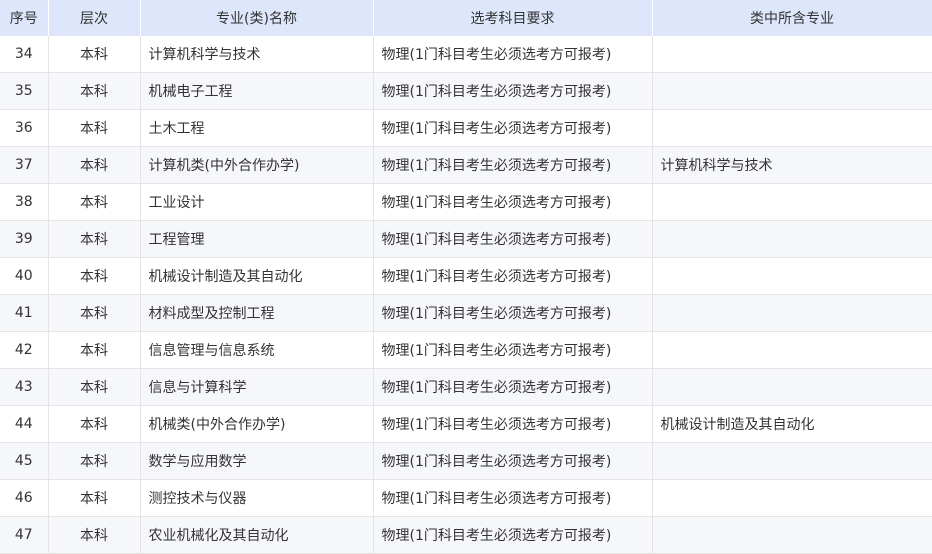 The height and width of the screenshot is (554, 932). I want to click on table-row: 36 本科 土木工程 物理(1门科目考生必须选考方可报考), so click(466, 128).